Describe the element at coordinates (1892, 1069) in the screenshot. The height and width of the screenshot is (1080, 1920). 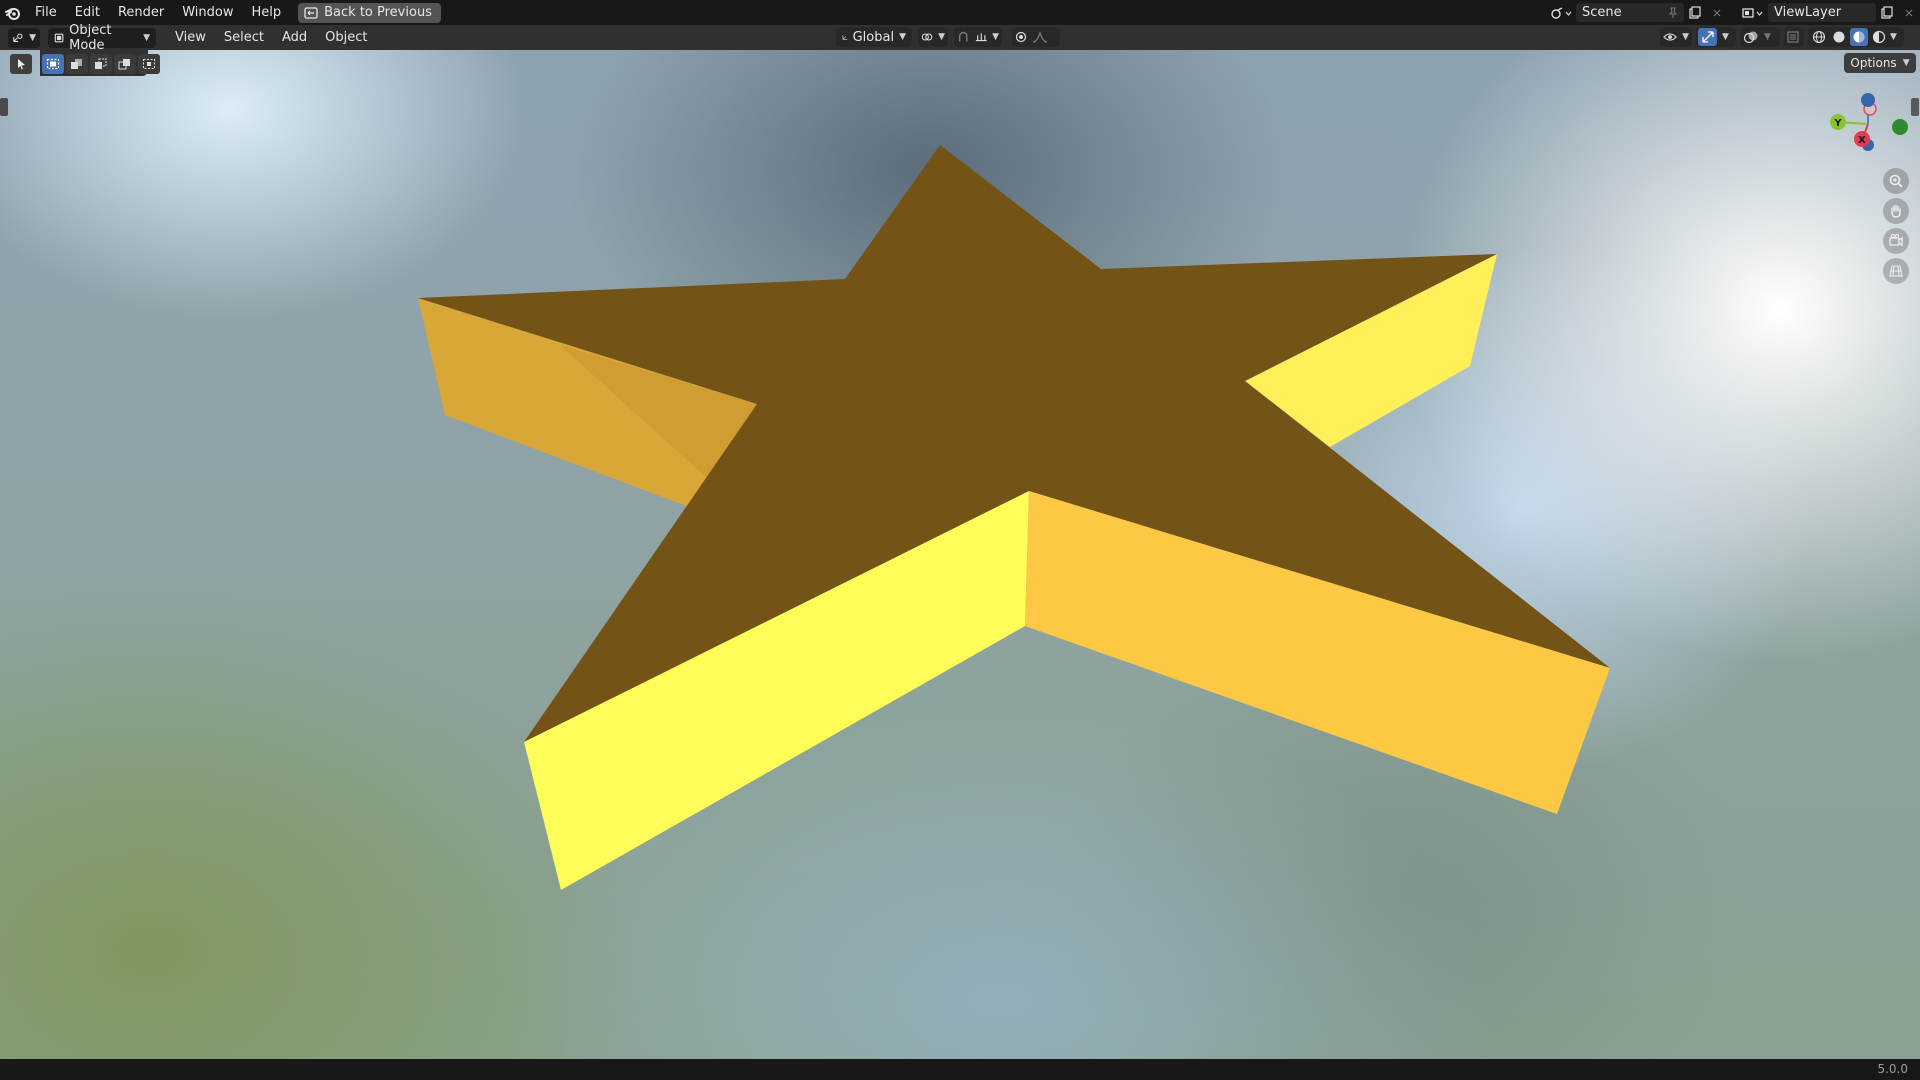
I see `version-label: 5.0.0` at that location.